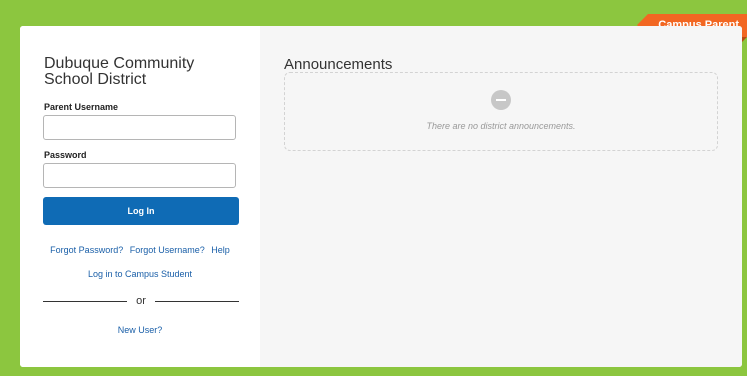 The height and width of the screenshot is (376, 747). Describe the element at coordinates (501, 111) in the screenshot. I see `announcements-box: There are no district announcements.` at that location.